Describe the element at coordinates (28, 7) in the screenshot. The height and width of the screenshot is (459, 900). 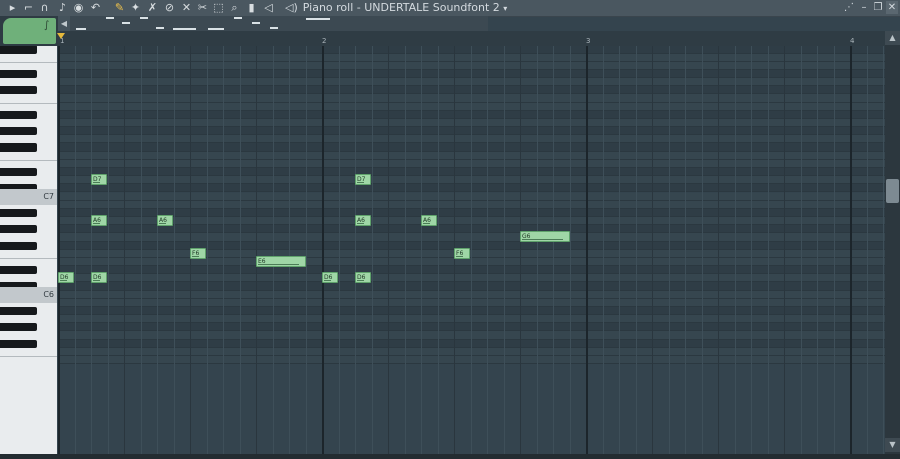
I see `magnet-snap-icon: ⌐` at that location.